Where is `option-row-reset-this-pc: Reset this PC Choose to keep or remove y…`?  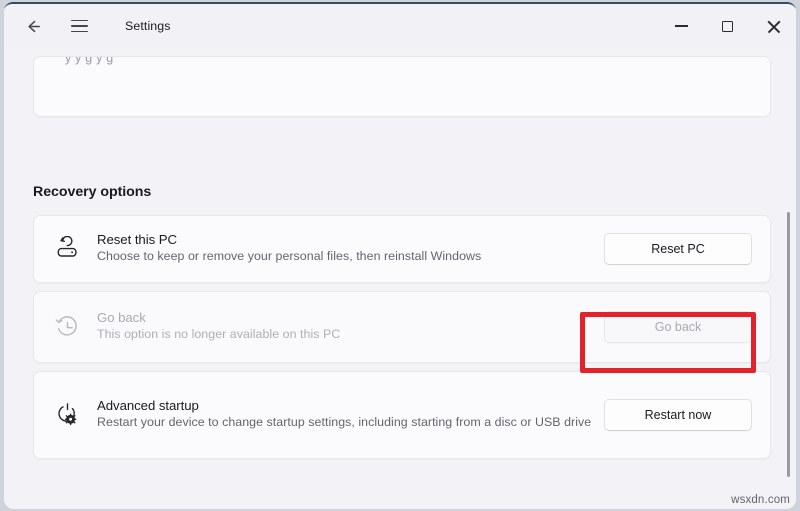
option-row-reset-this-pc: Reset this PC Choose to keep or remove y… is located at coordinates (402, 249).